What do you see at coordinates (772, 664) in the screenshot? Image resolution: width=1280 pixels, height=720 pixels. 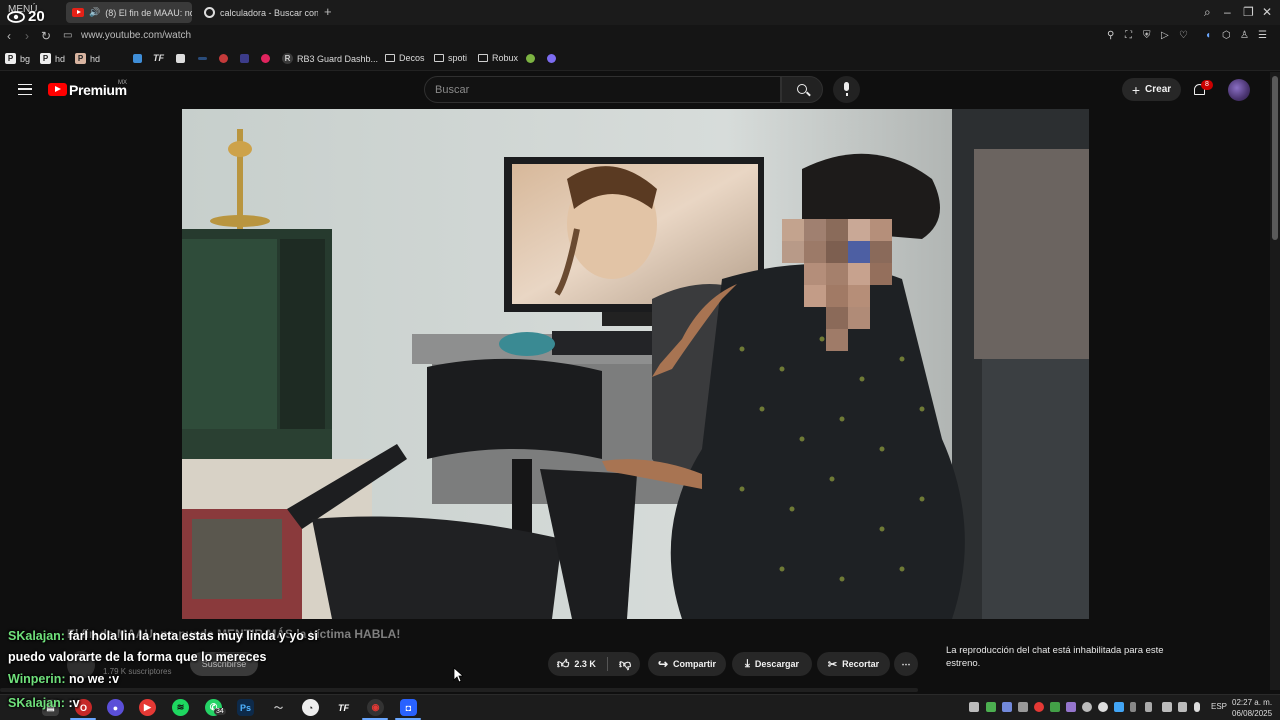 I see `download-button: ⤓ Descargar` at bounding box center [772, 664].